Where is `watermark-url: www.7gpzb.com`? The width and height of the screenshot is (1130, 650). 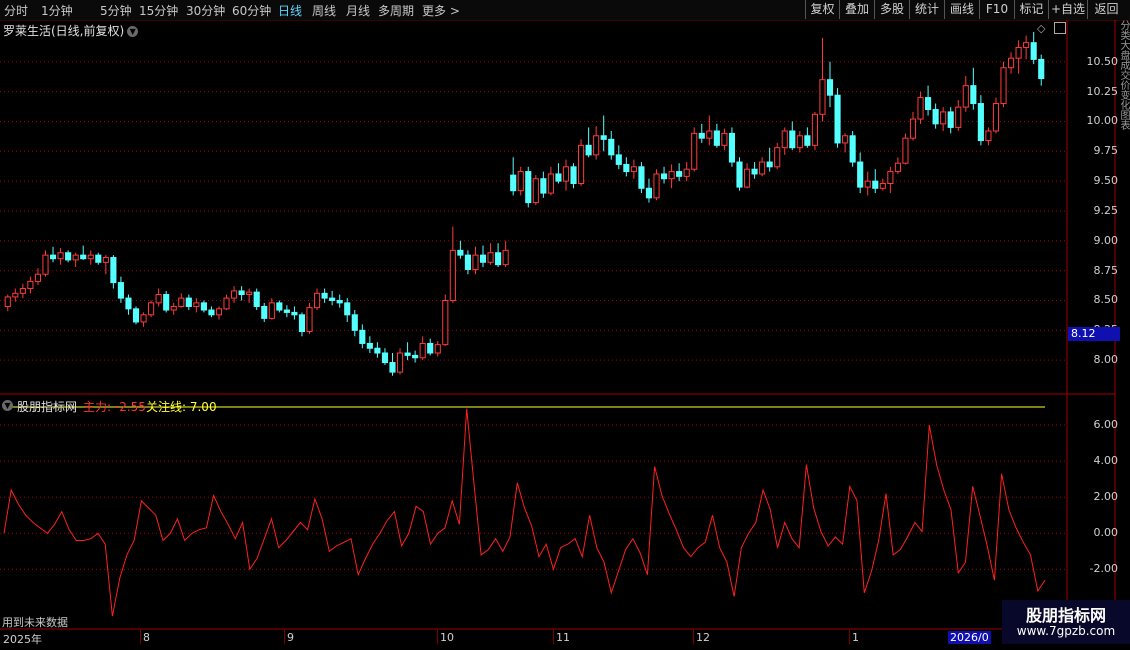 watermark-url: www.7gpzb.com is located at coordinates (1066, 631).